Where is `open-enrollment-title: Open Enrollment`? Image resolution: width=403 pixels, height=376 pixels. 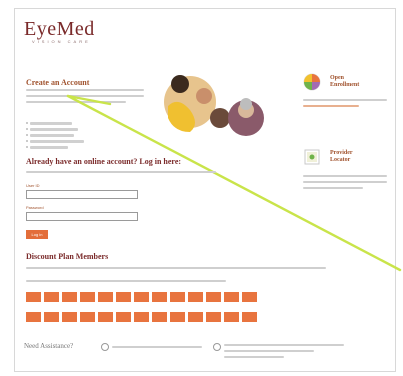 open-enrollment-title: Open Enrollment is located at coordinates (352, 82).